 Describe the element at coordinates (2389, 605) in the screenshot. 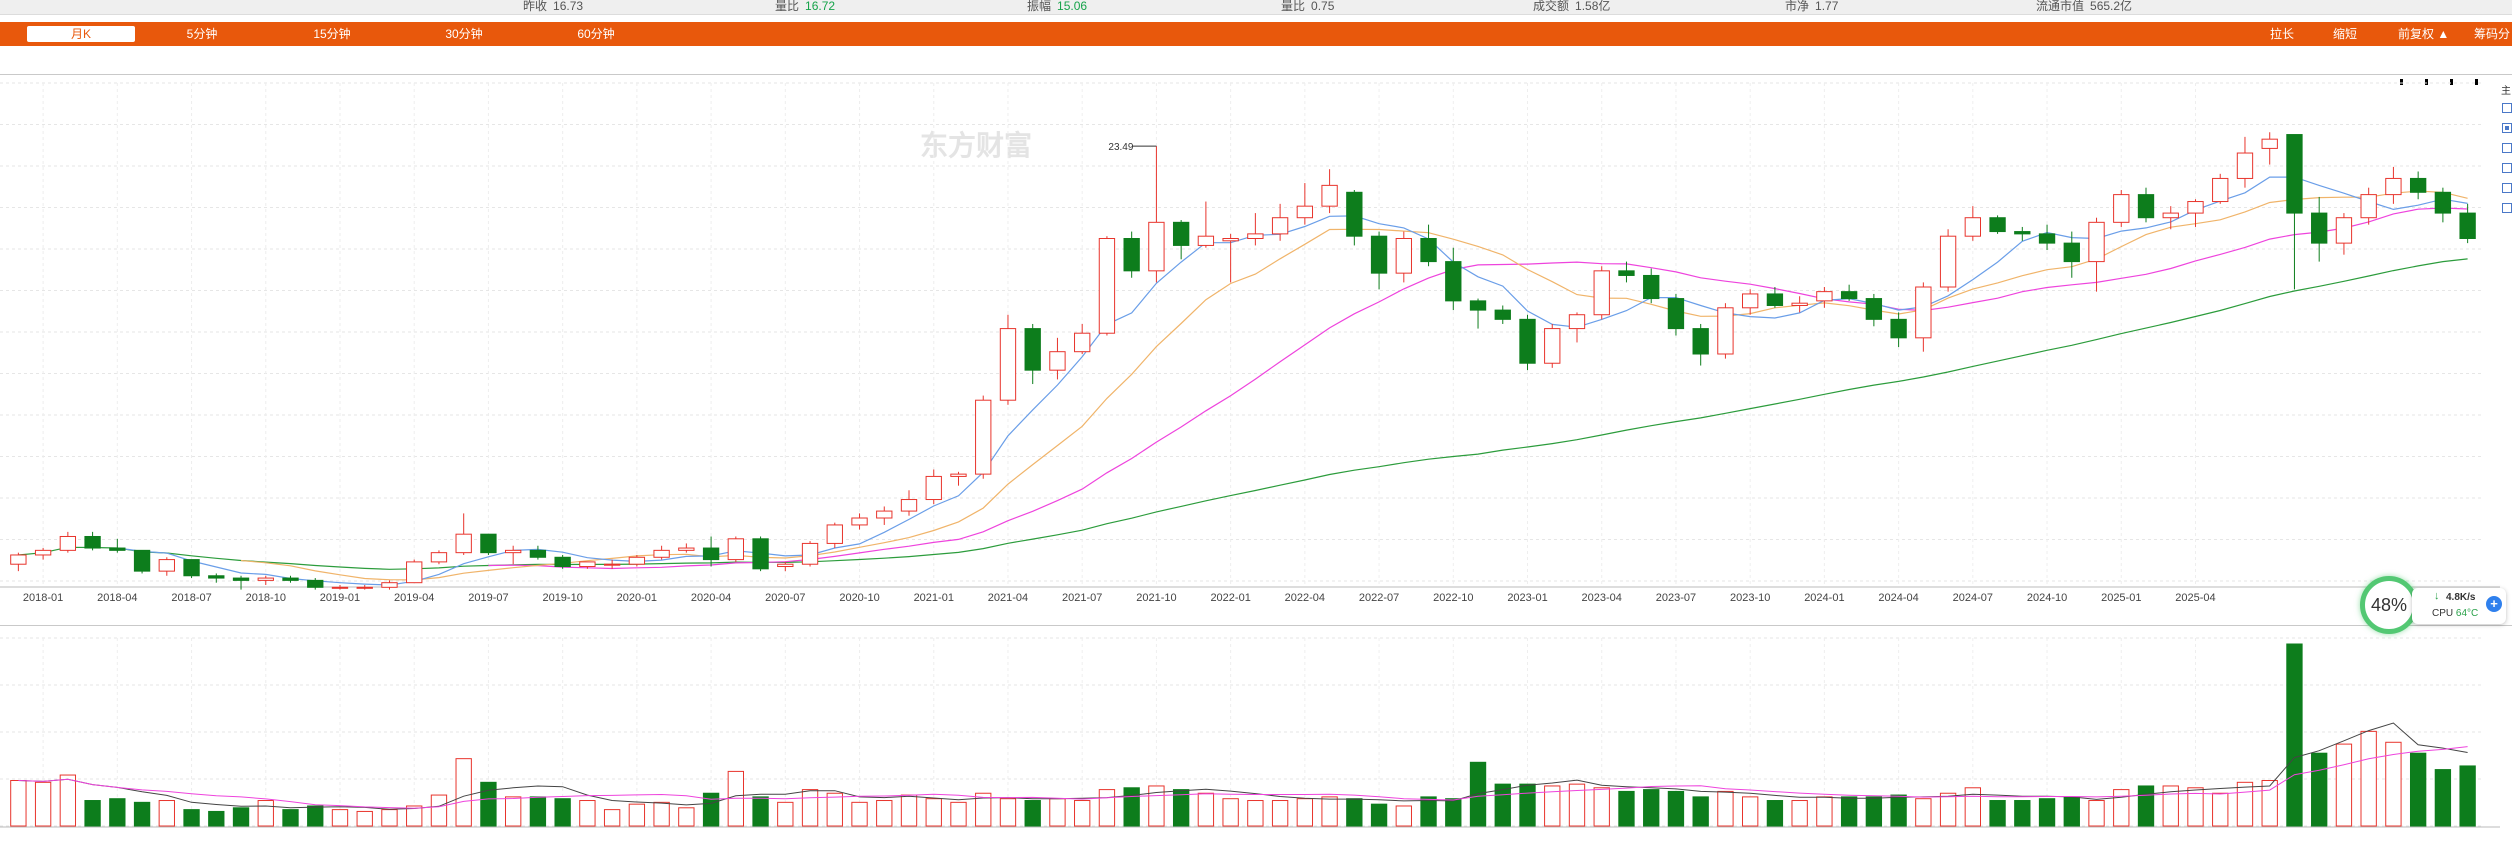

I see `cpu-usage-ring: 48%` at that location.